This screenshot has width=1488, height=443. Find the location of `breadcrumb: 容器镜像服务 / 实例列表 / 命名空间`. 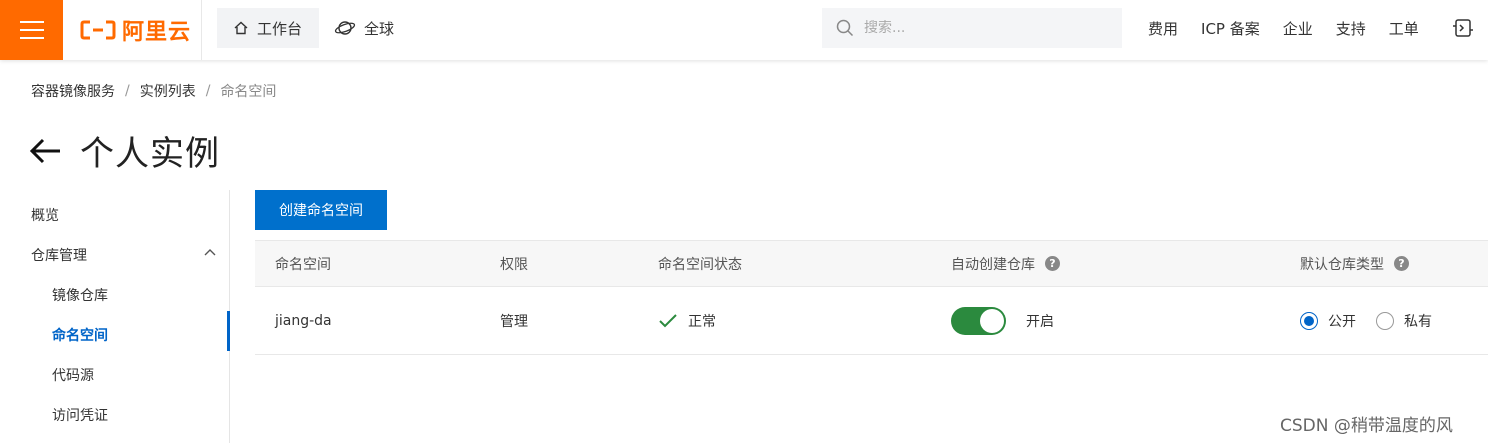

breadcrumb: 容器镜像服务 / 实例列表 / 命名空间 is located at coordinates (153, 91).